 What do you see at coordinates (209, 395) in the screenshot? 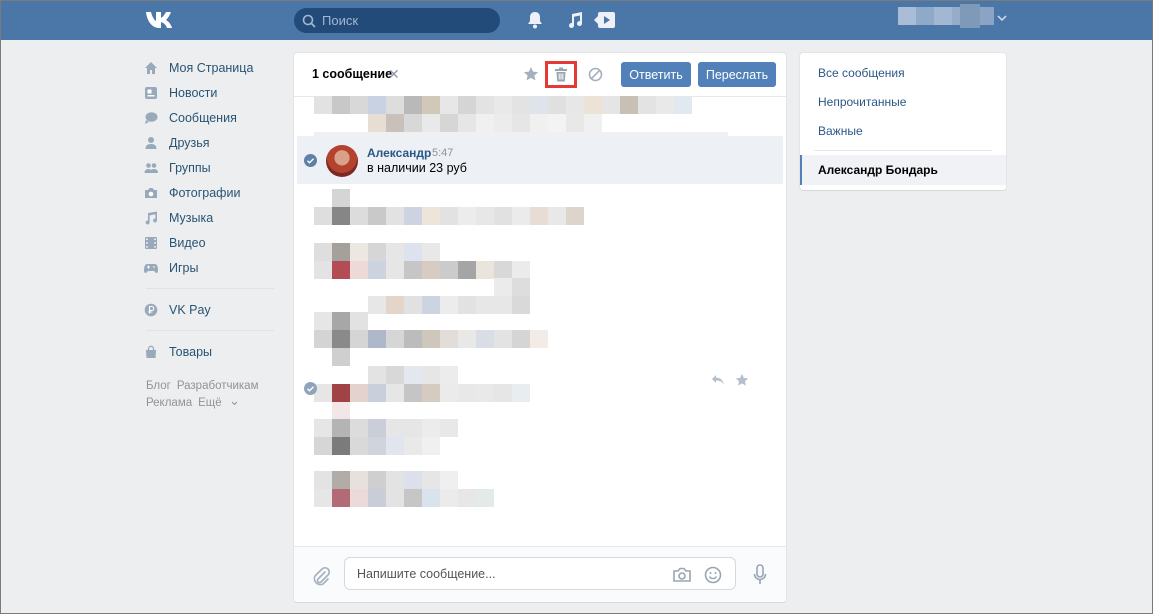
I see `sidebar-footer: Блог Разработчикам Реклама Ещё` at bounding box center [209, 395].